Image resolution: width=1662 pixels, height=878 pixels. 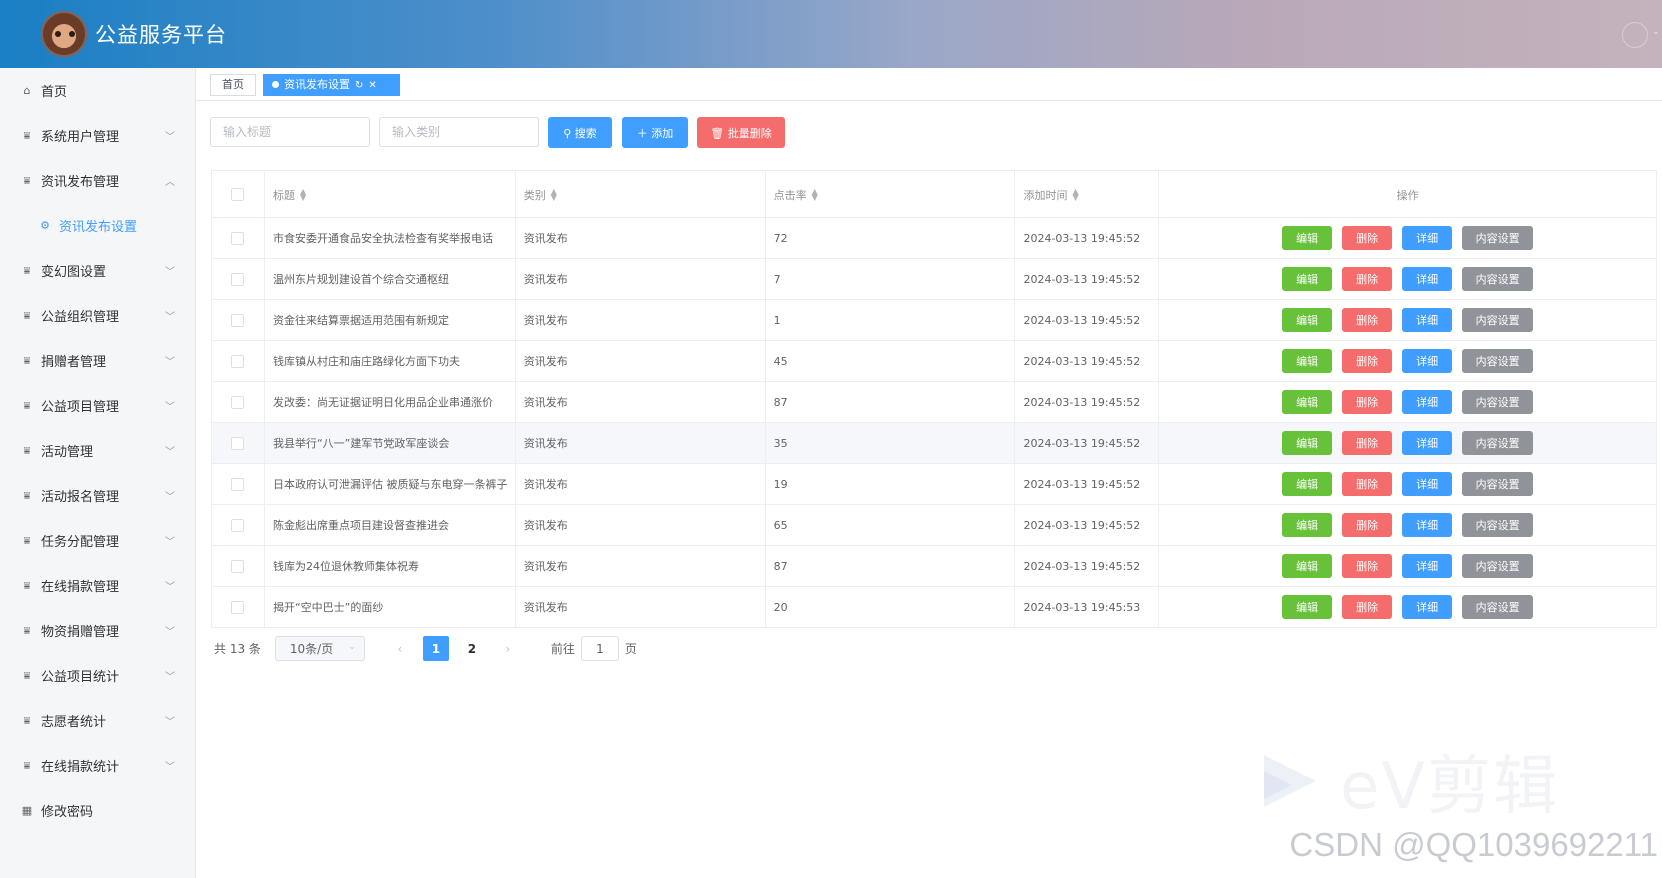 What do you see at coordinates (97, 360) in the screenshot?
I see `sidebar-item-6: ⩸ 捐赠者管理 ﹀` at bounding box center [97, 360].